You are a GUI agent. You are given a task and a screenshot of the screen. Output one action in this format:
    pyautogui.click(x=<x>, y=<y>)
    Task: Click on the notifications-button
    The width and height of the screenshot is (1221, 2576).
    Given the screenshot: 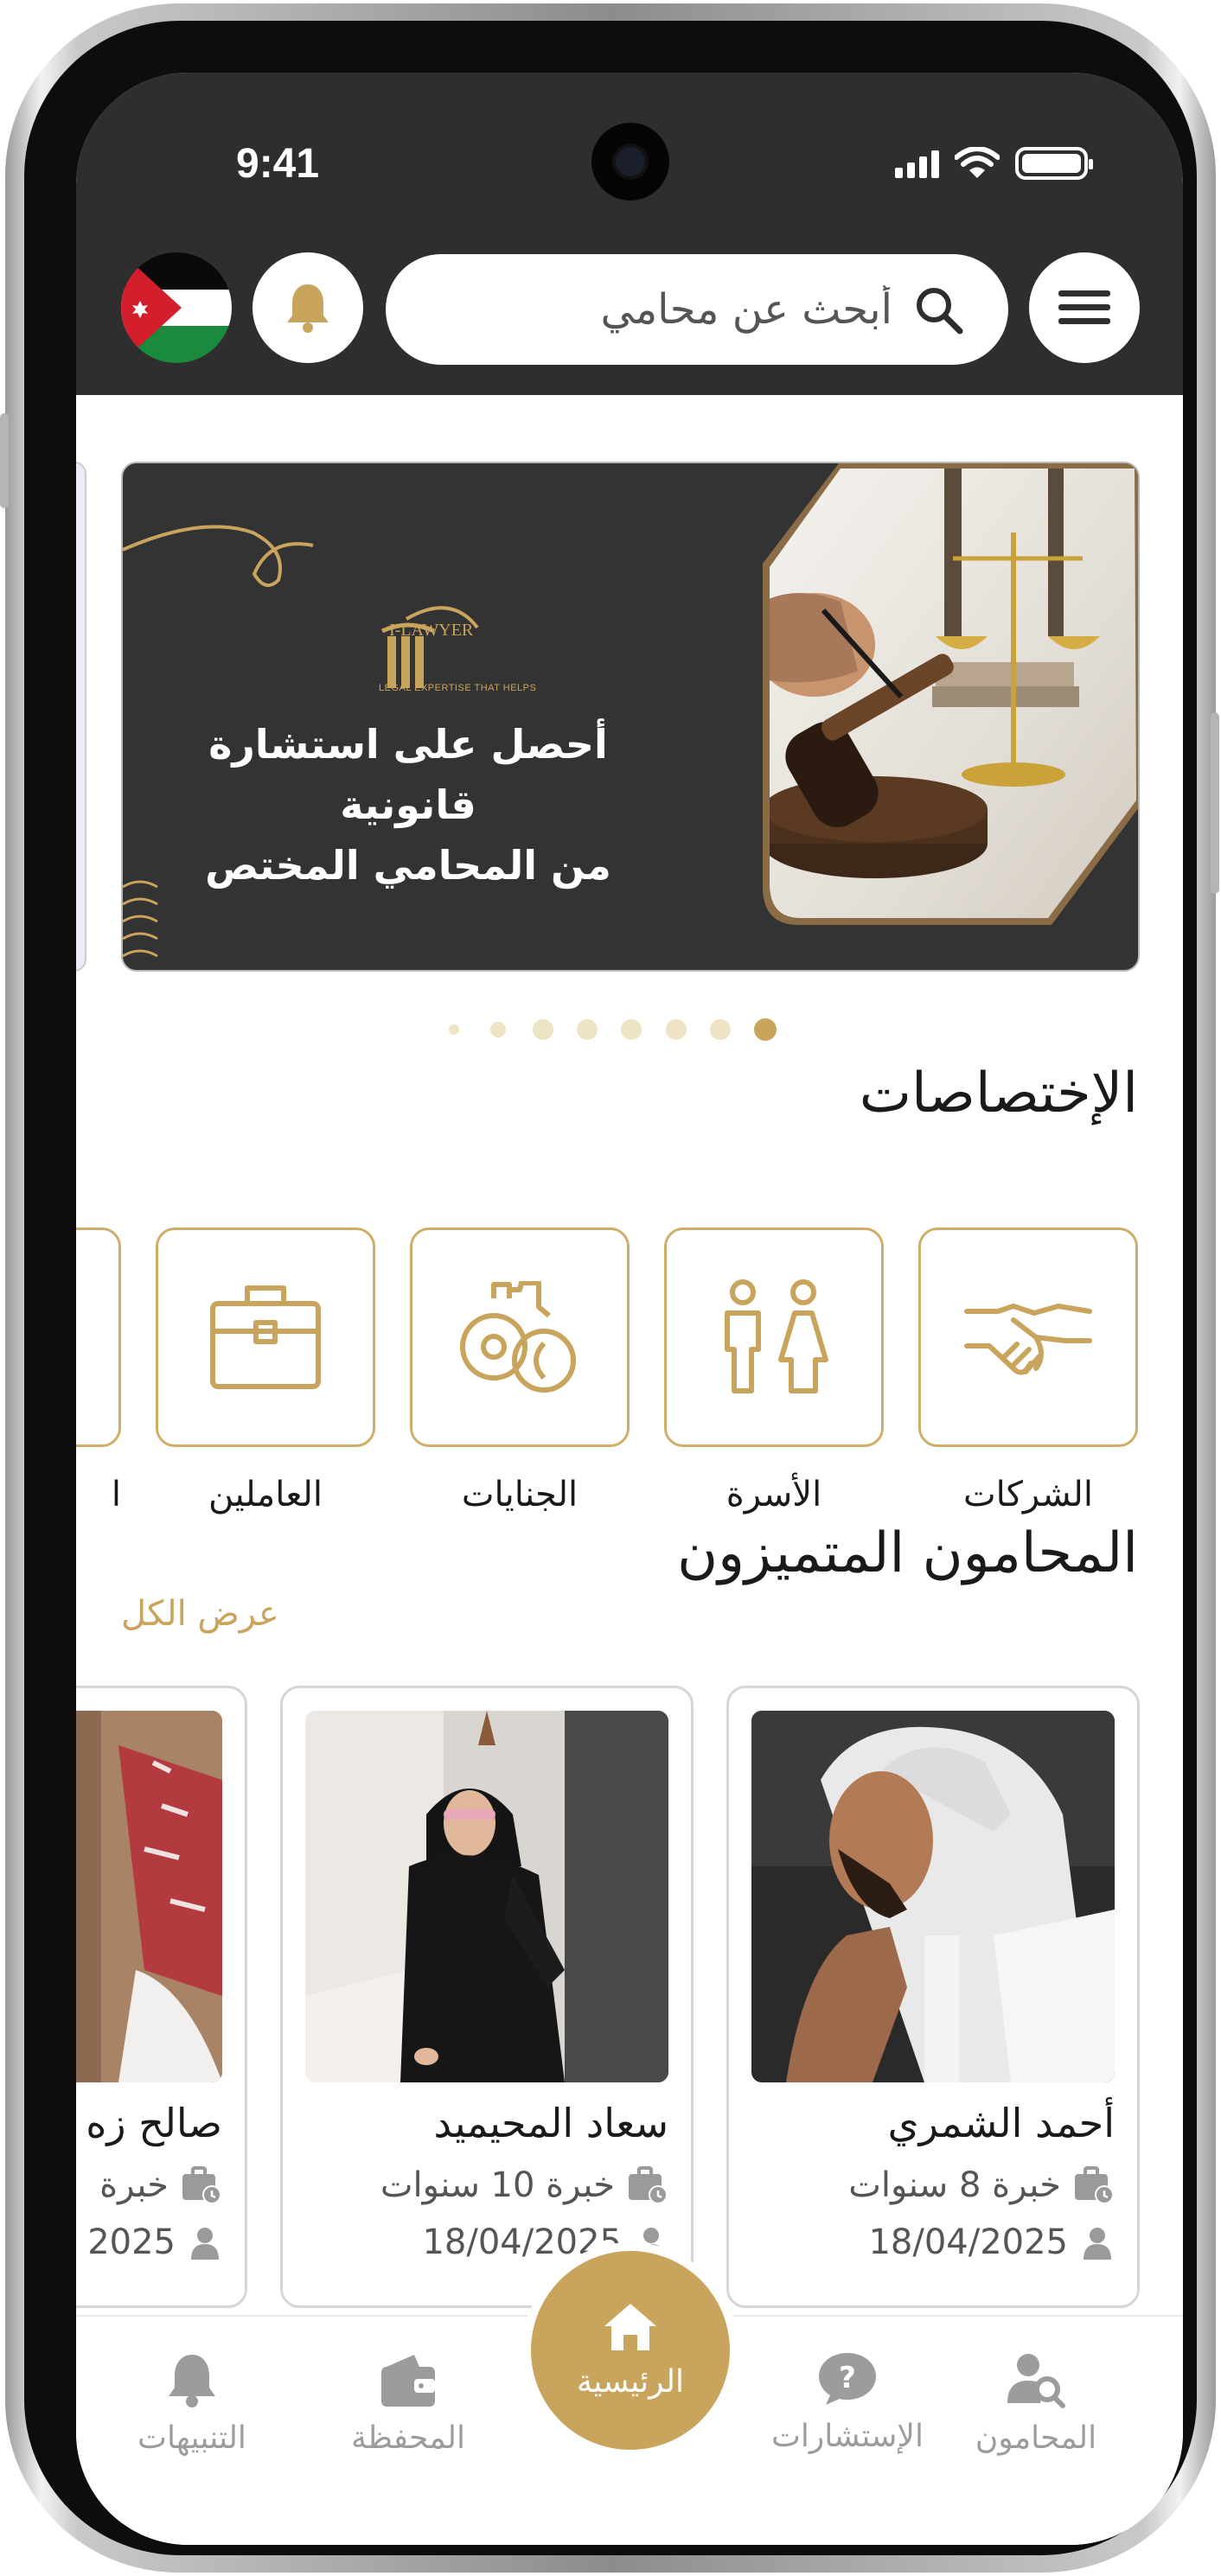 What is the action you would take?
    pyautogui.click(x=308, y=307)
    